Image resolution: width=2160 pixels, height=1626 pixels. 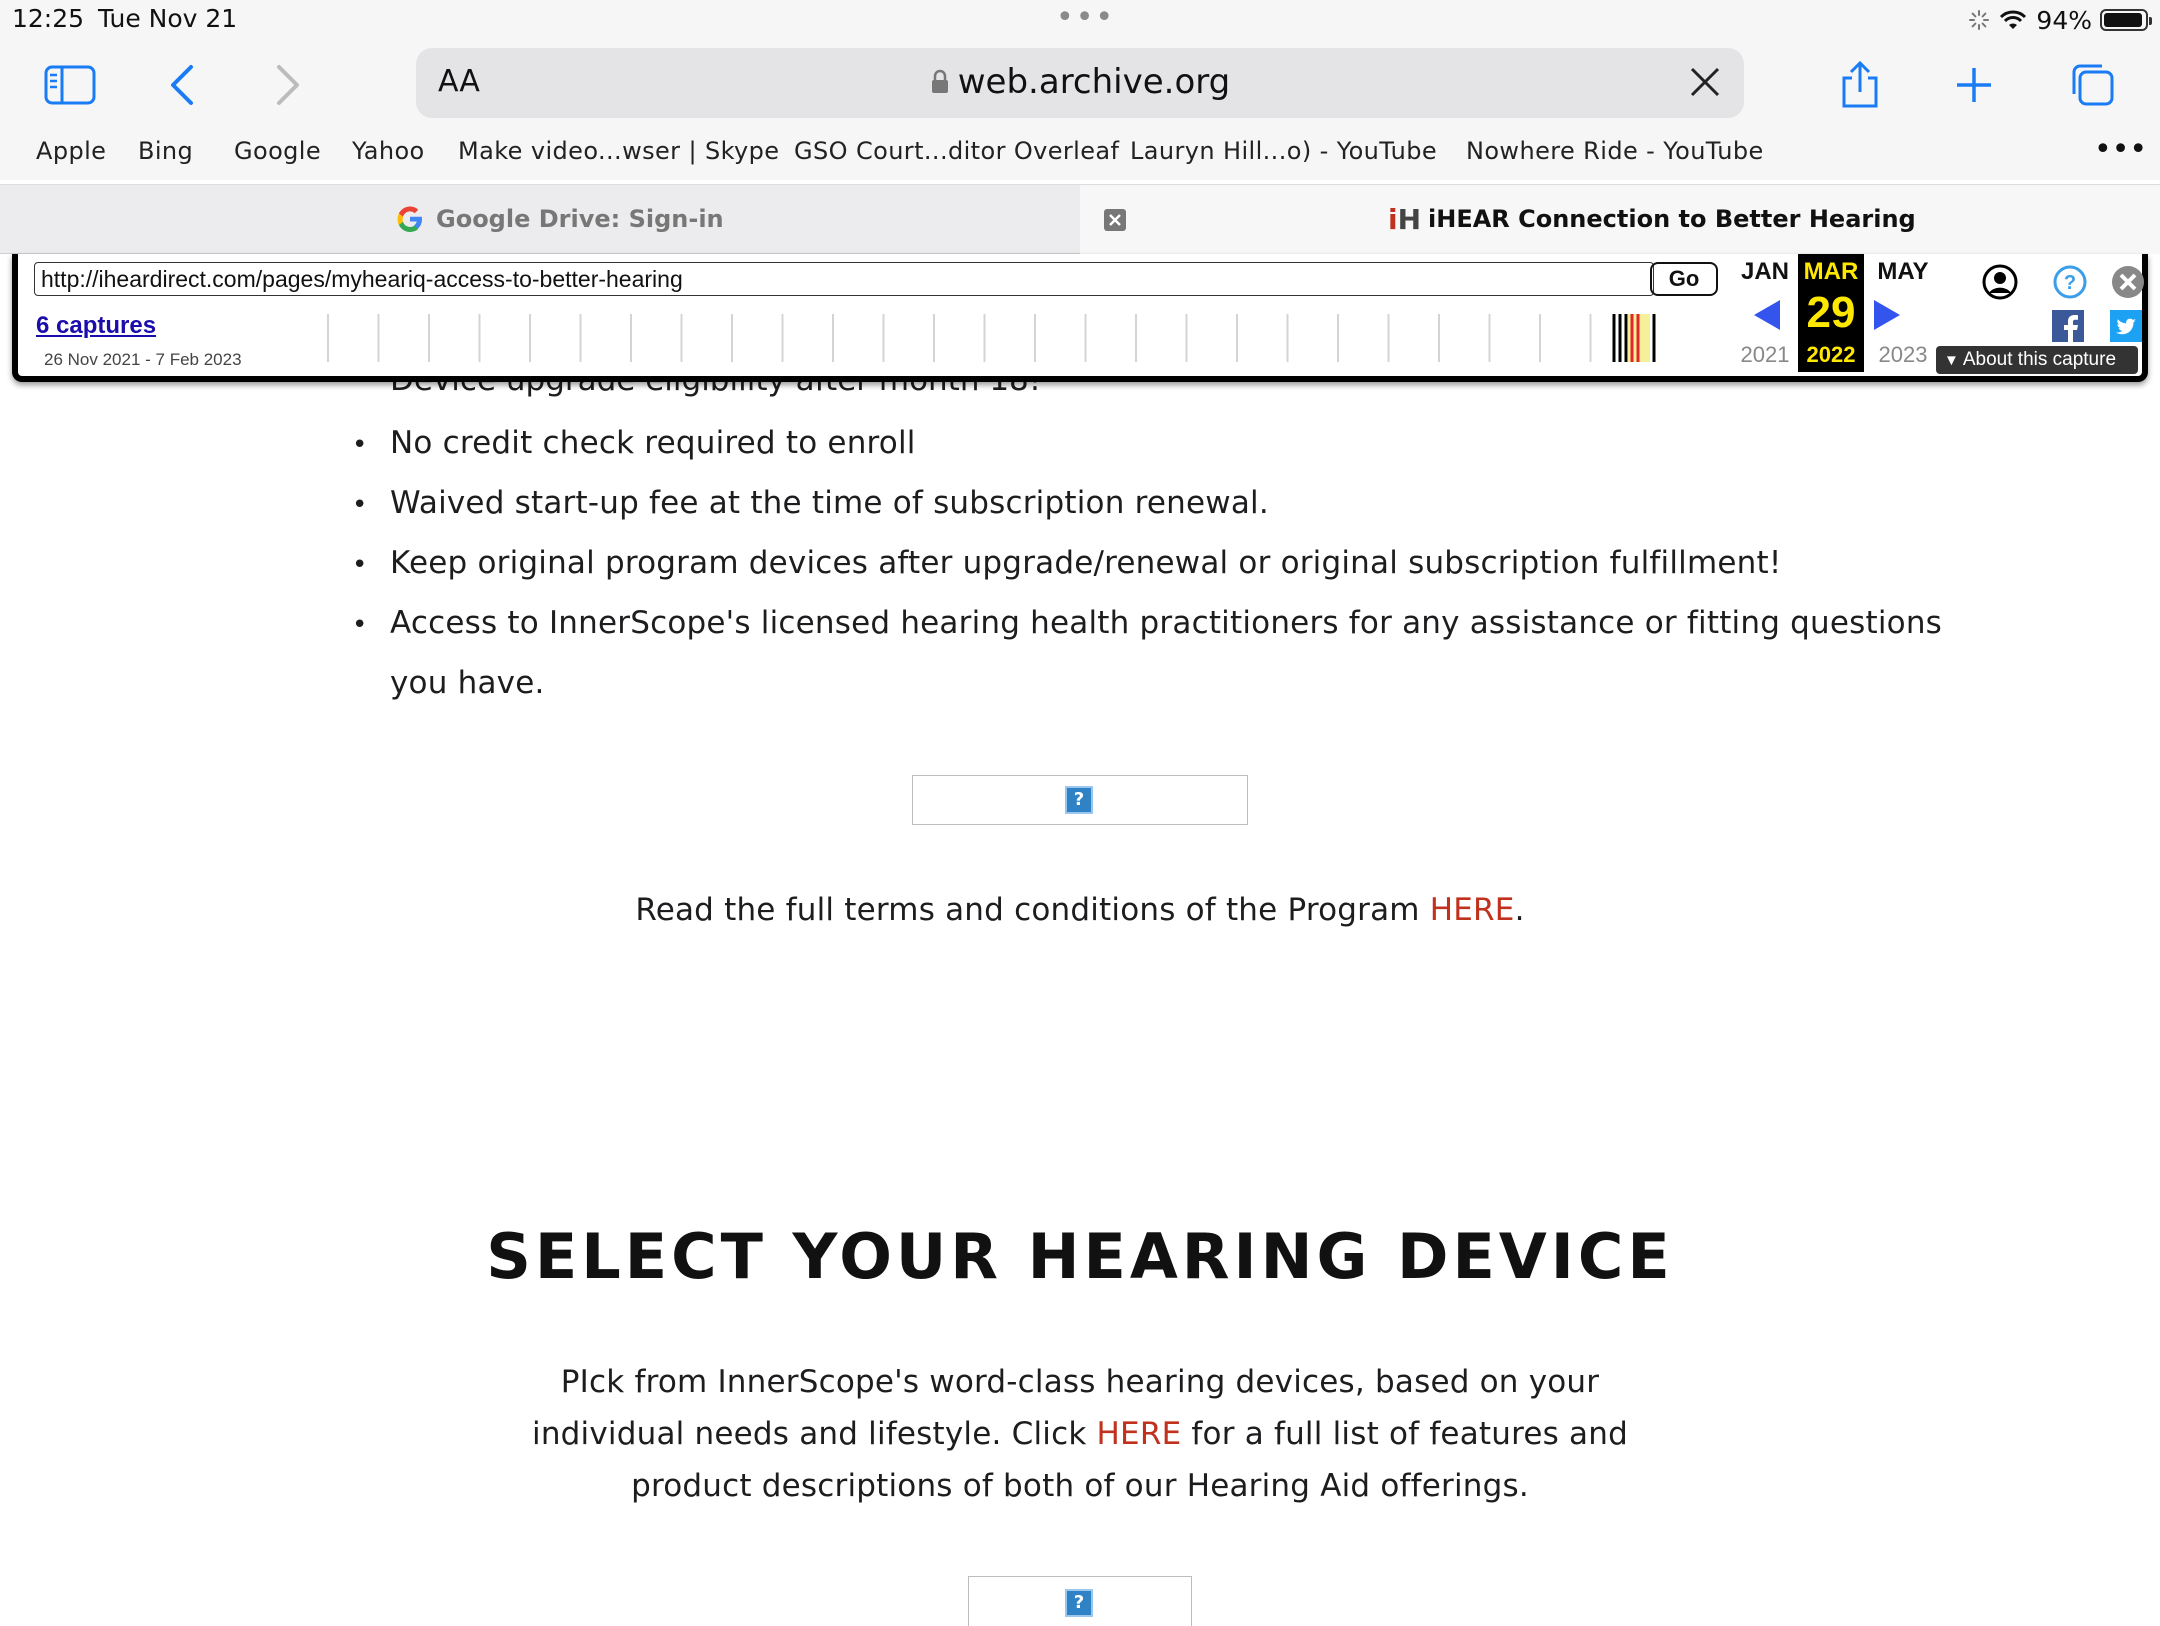 I want to click on favorite-bing: Bing, so click(x=165, y=151).